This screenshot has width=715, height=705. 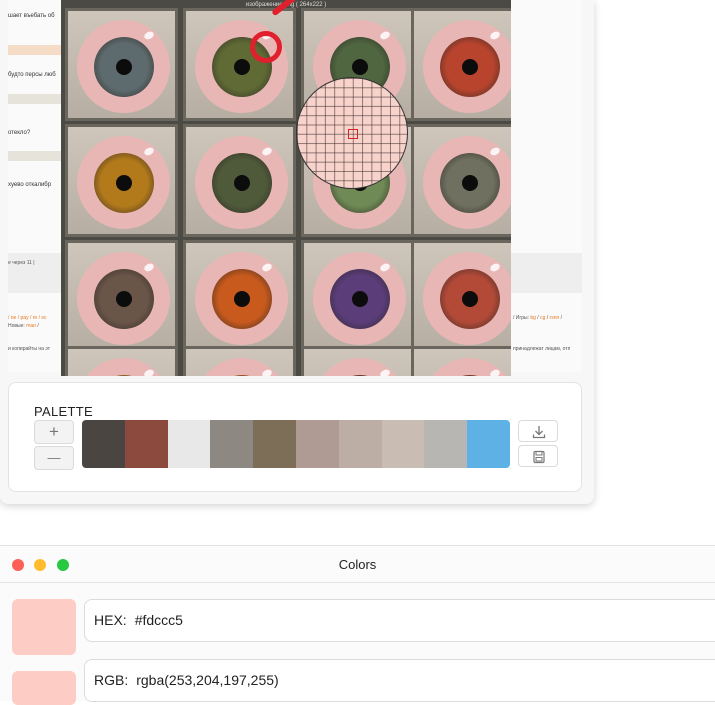 What do you see at coordinates (19, 133) in the screenshot?
I see `post-text: отекло?` at bounding box center [19, 133].